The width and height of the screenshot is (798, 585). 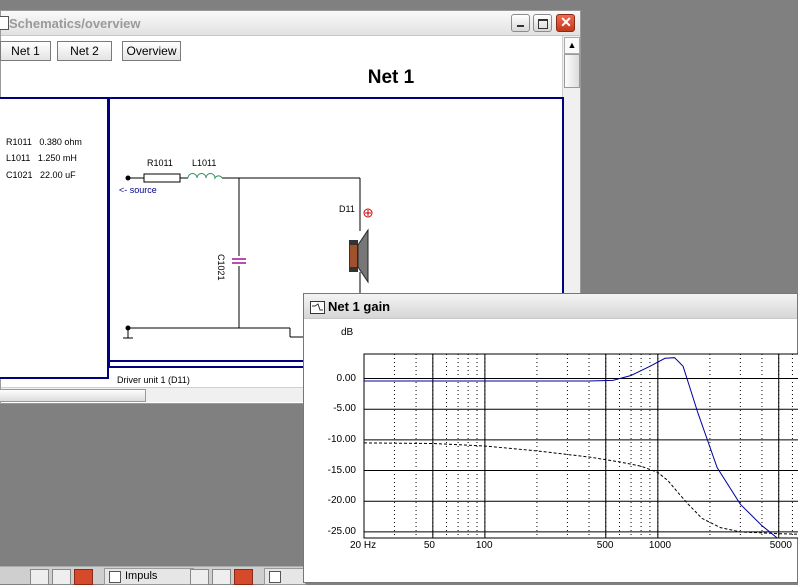 I want to click on component-value: 22.00 uF, so click(x=58, y=175).